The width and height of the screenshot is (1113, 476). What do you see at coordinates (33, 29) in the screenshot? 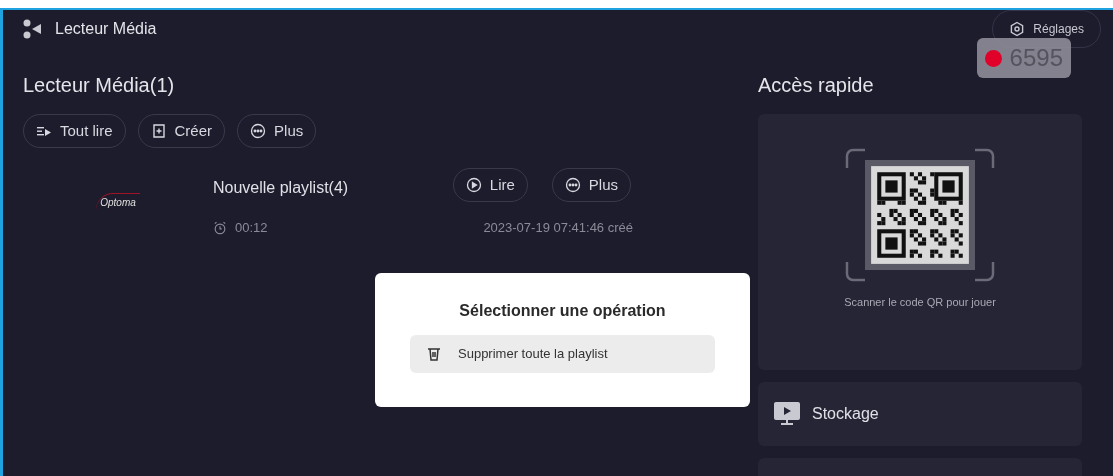
I see `app-logo-icon` at bounding box center [33, 29].